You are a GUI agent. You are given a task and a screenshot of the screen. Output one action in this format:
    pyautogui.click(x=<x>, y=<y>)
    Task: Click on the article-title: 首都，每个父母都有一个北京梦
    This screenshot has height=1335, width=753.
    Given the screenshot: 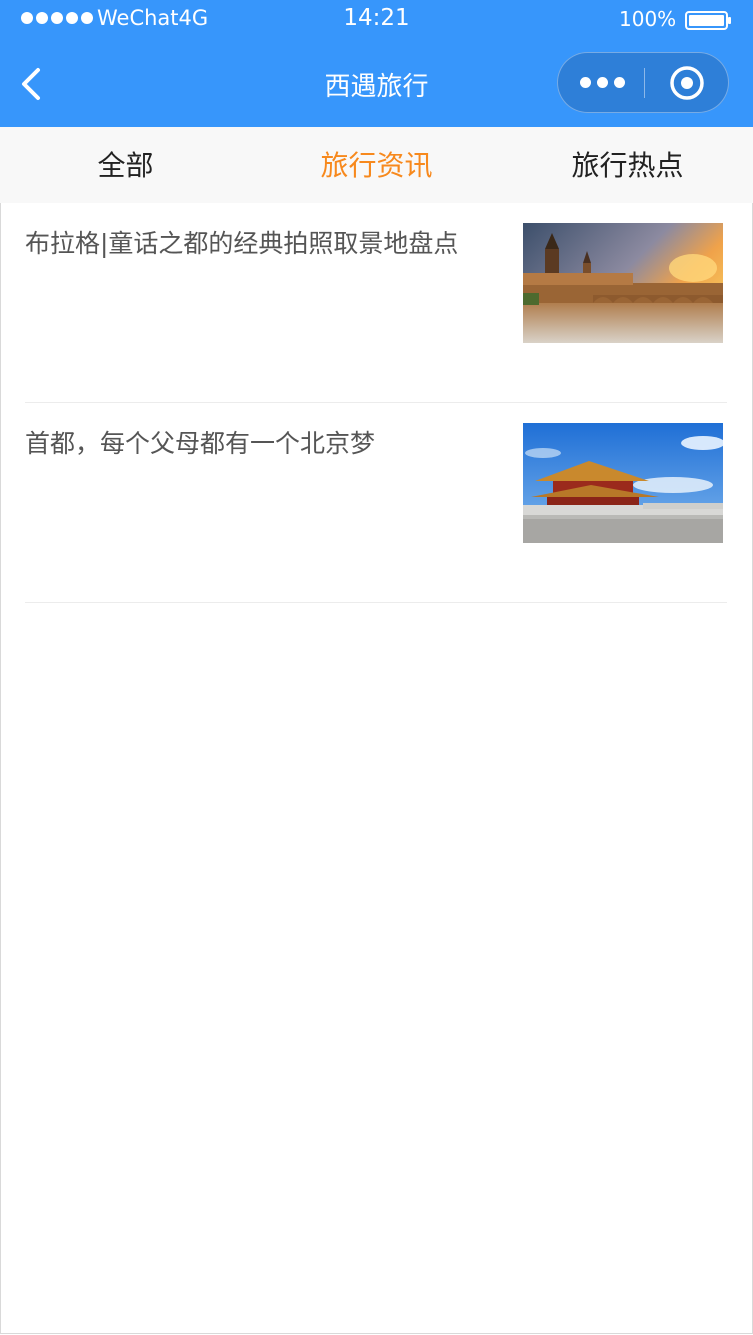 What is the action you would take?
    pyautogui.click(x=265, y=444)
    